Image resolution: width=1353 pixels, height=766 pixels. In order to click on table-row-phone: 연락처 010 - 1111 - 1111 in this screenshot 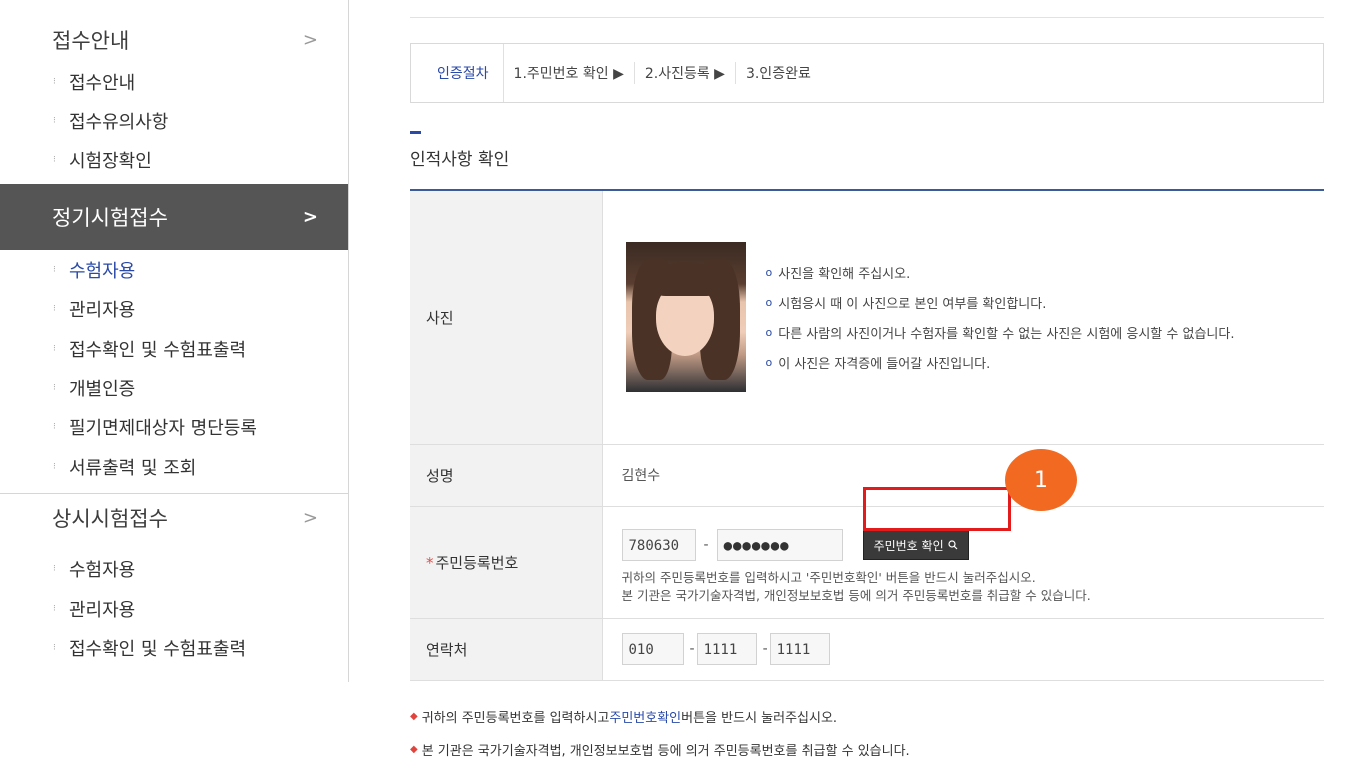, I will do `click(867, 649)`.